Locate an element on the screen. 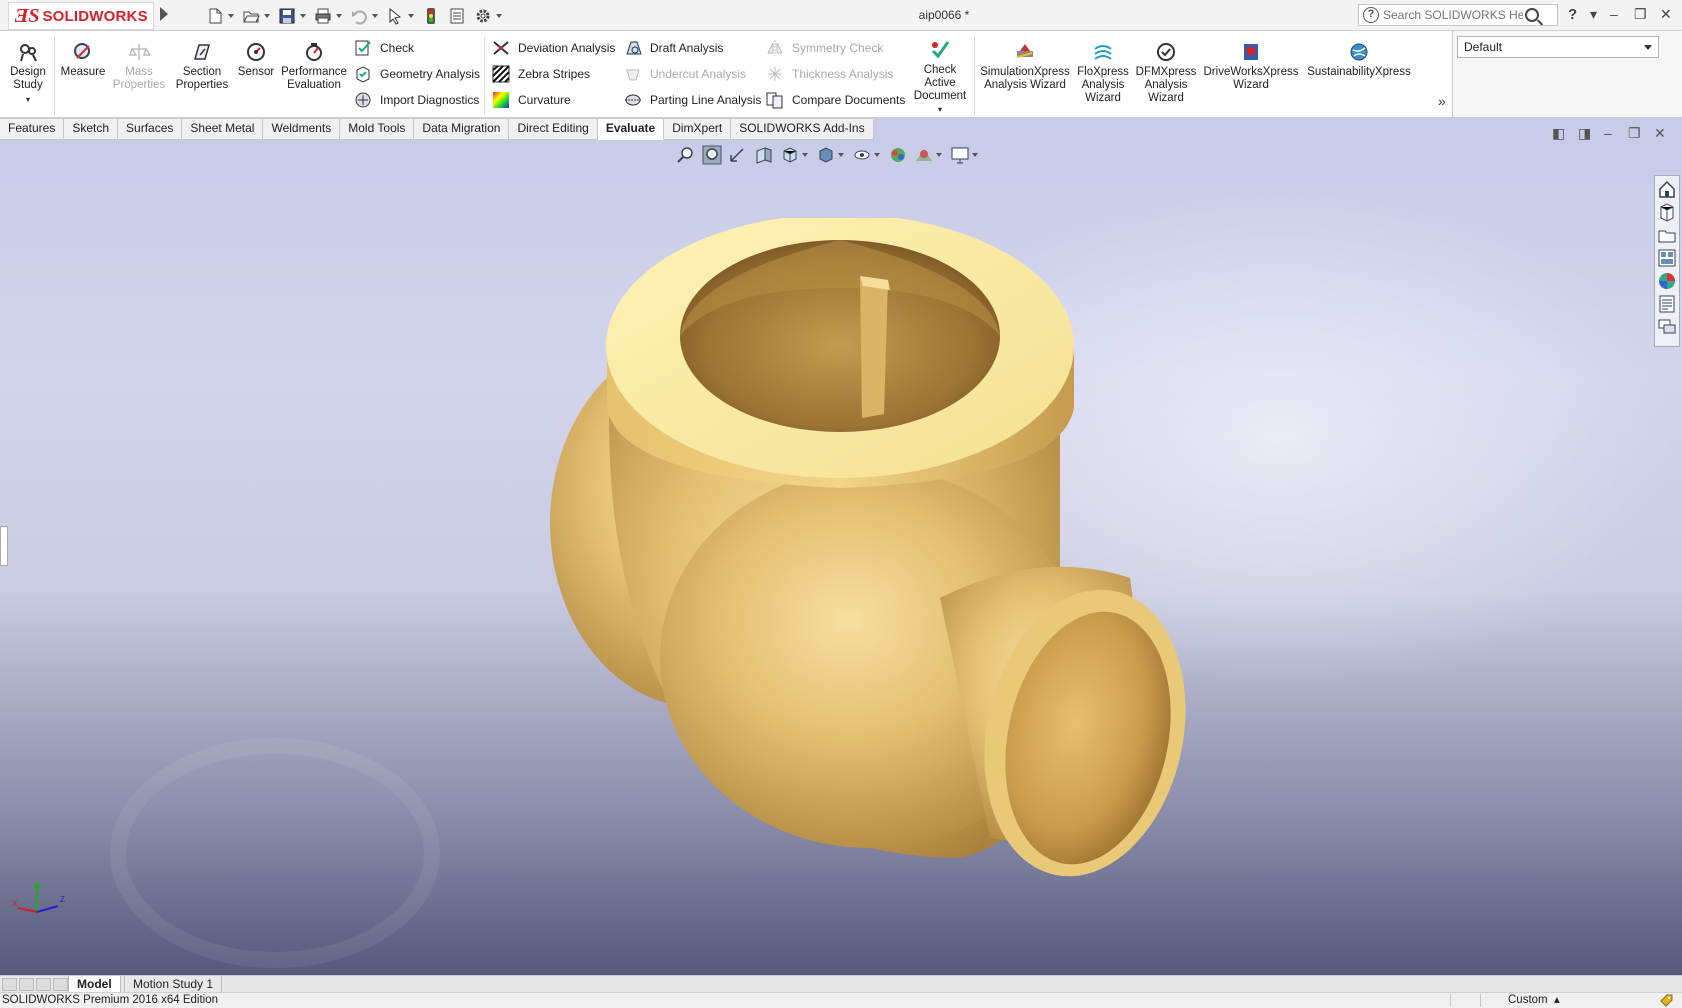  open-folder-icon is located at coordinates (251, 16).